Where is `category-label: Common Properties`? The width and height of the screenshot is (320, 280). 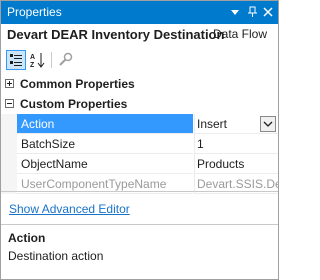
category-label: Common Properties is located at coordinates (77, 84).